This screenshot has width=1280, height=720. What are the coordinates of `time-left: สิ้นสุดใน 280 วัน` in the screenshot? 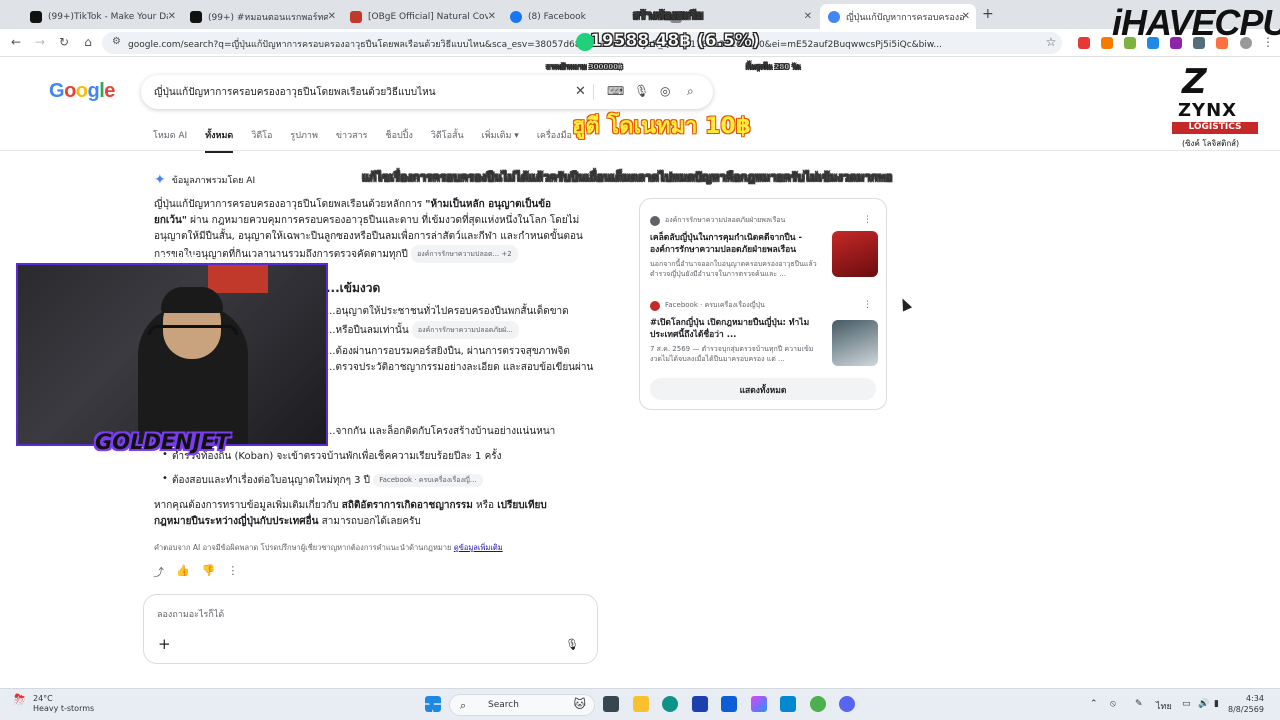 It's located at (773, 67).